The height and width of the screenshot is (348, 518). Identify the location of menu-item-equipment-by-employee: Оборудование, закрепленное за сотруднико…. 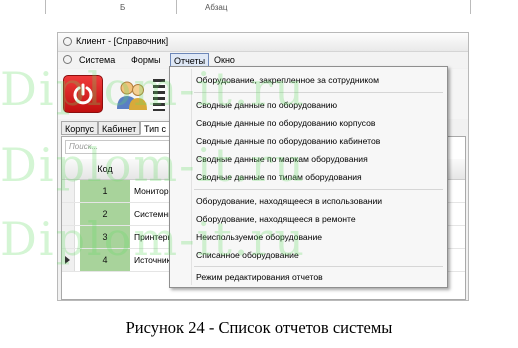
(287, 80).